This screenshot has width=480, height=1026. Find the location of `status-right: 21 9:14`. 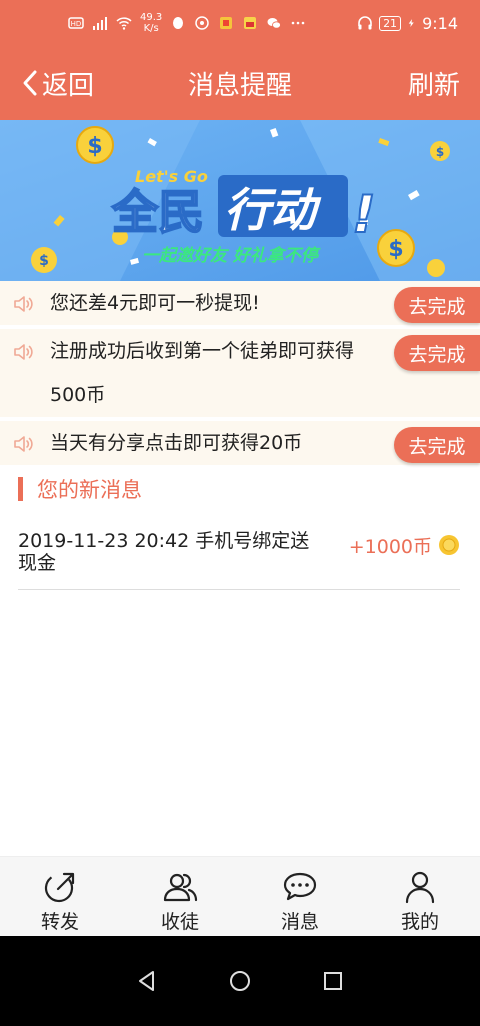

status-right: 21 9:14 is located at coordinates (407, 23).